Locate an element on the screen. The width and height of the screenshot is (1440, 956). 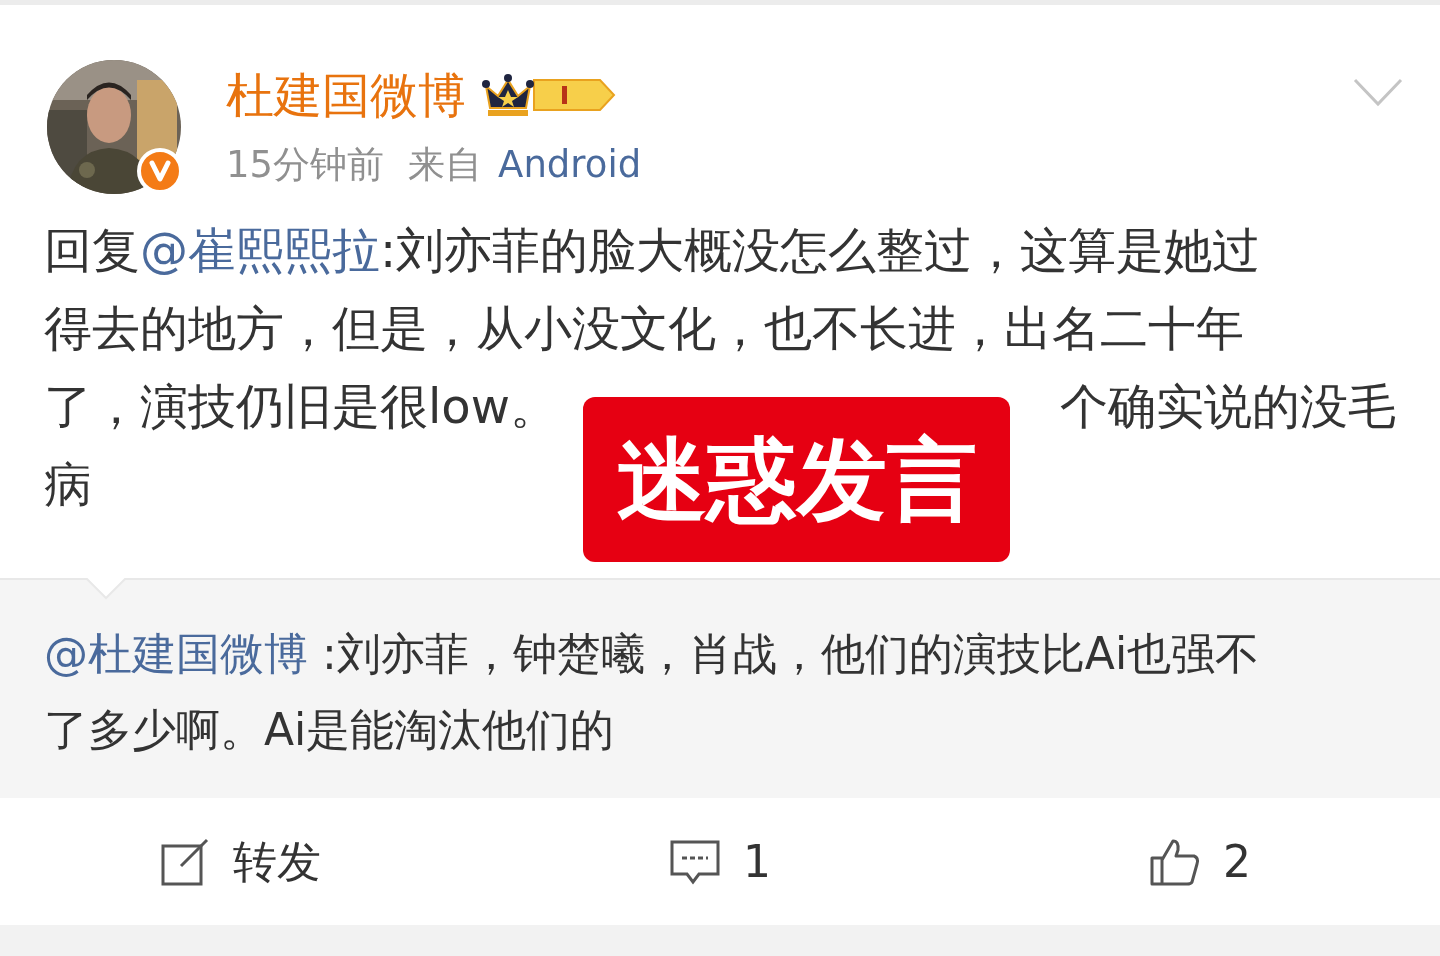
post-text: 得去的地方，但是，从小没文化，也不长进，出名二十年 is located at coordinates (644, 328).